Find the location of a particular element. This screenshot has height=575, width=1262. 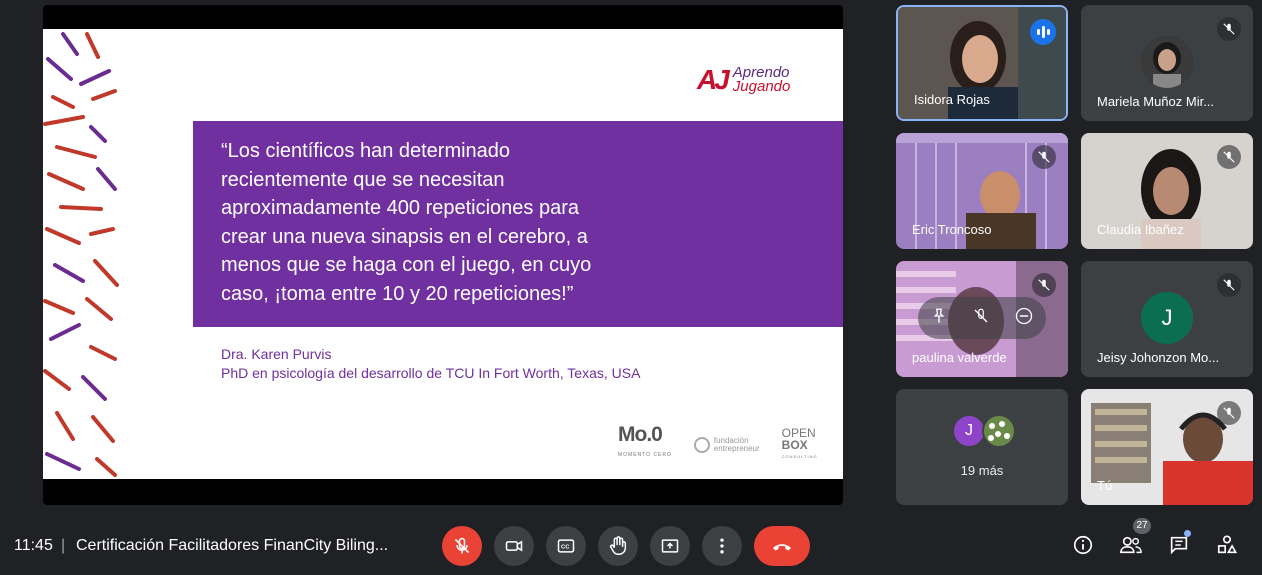

avatar is located at coordinates (1167, 62).